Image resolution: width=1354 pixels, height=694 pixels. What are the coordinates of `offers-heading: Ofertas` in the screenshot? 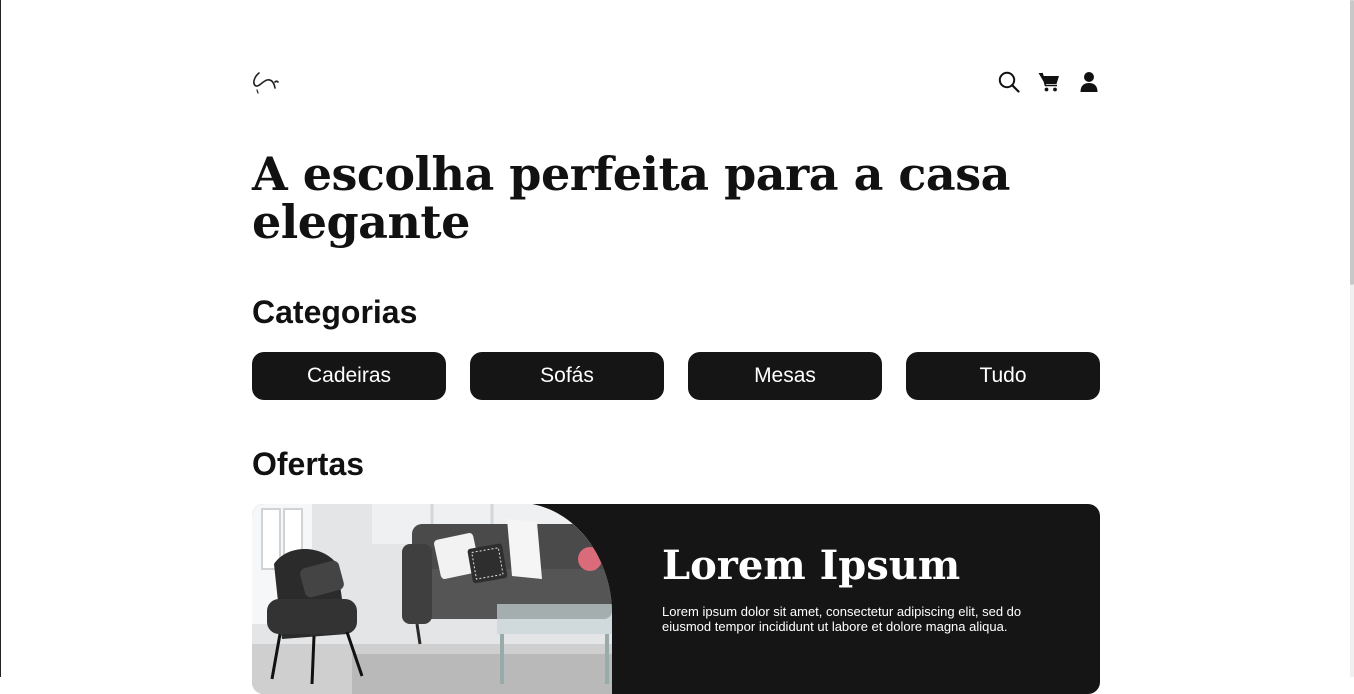 It's located at (308, 464).